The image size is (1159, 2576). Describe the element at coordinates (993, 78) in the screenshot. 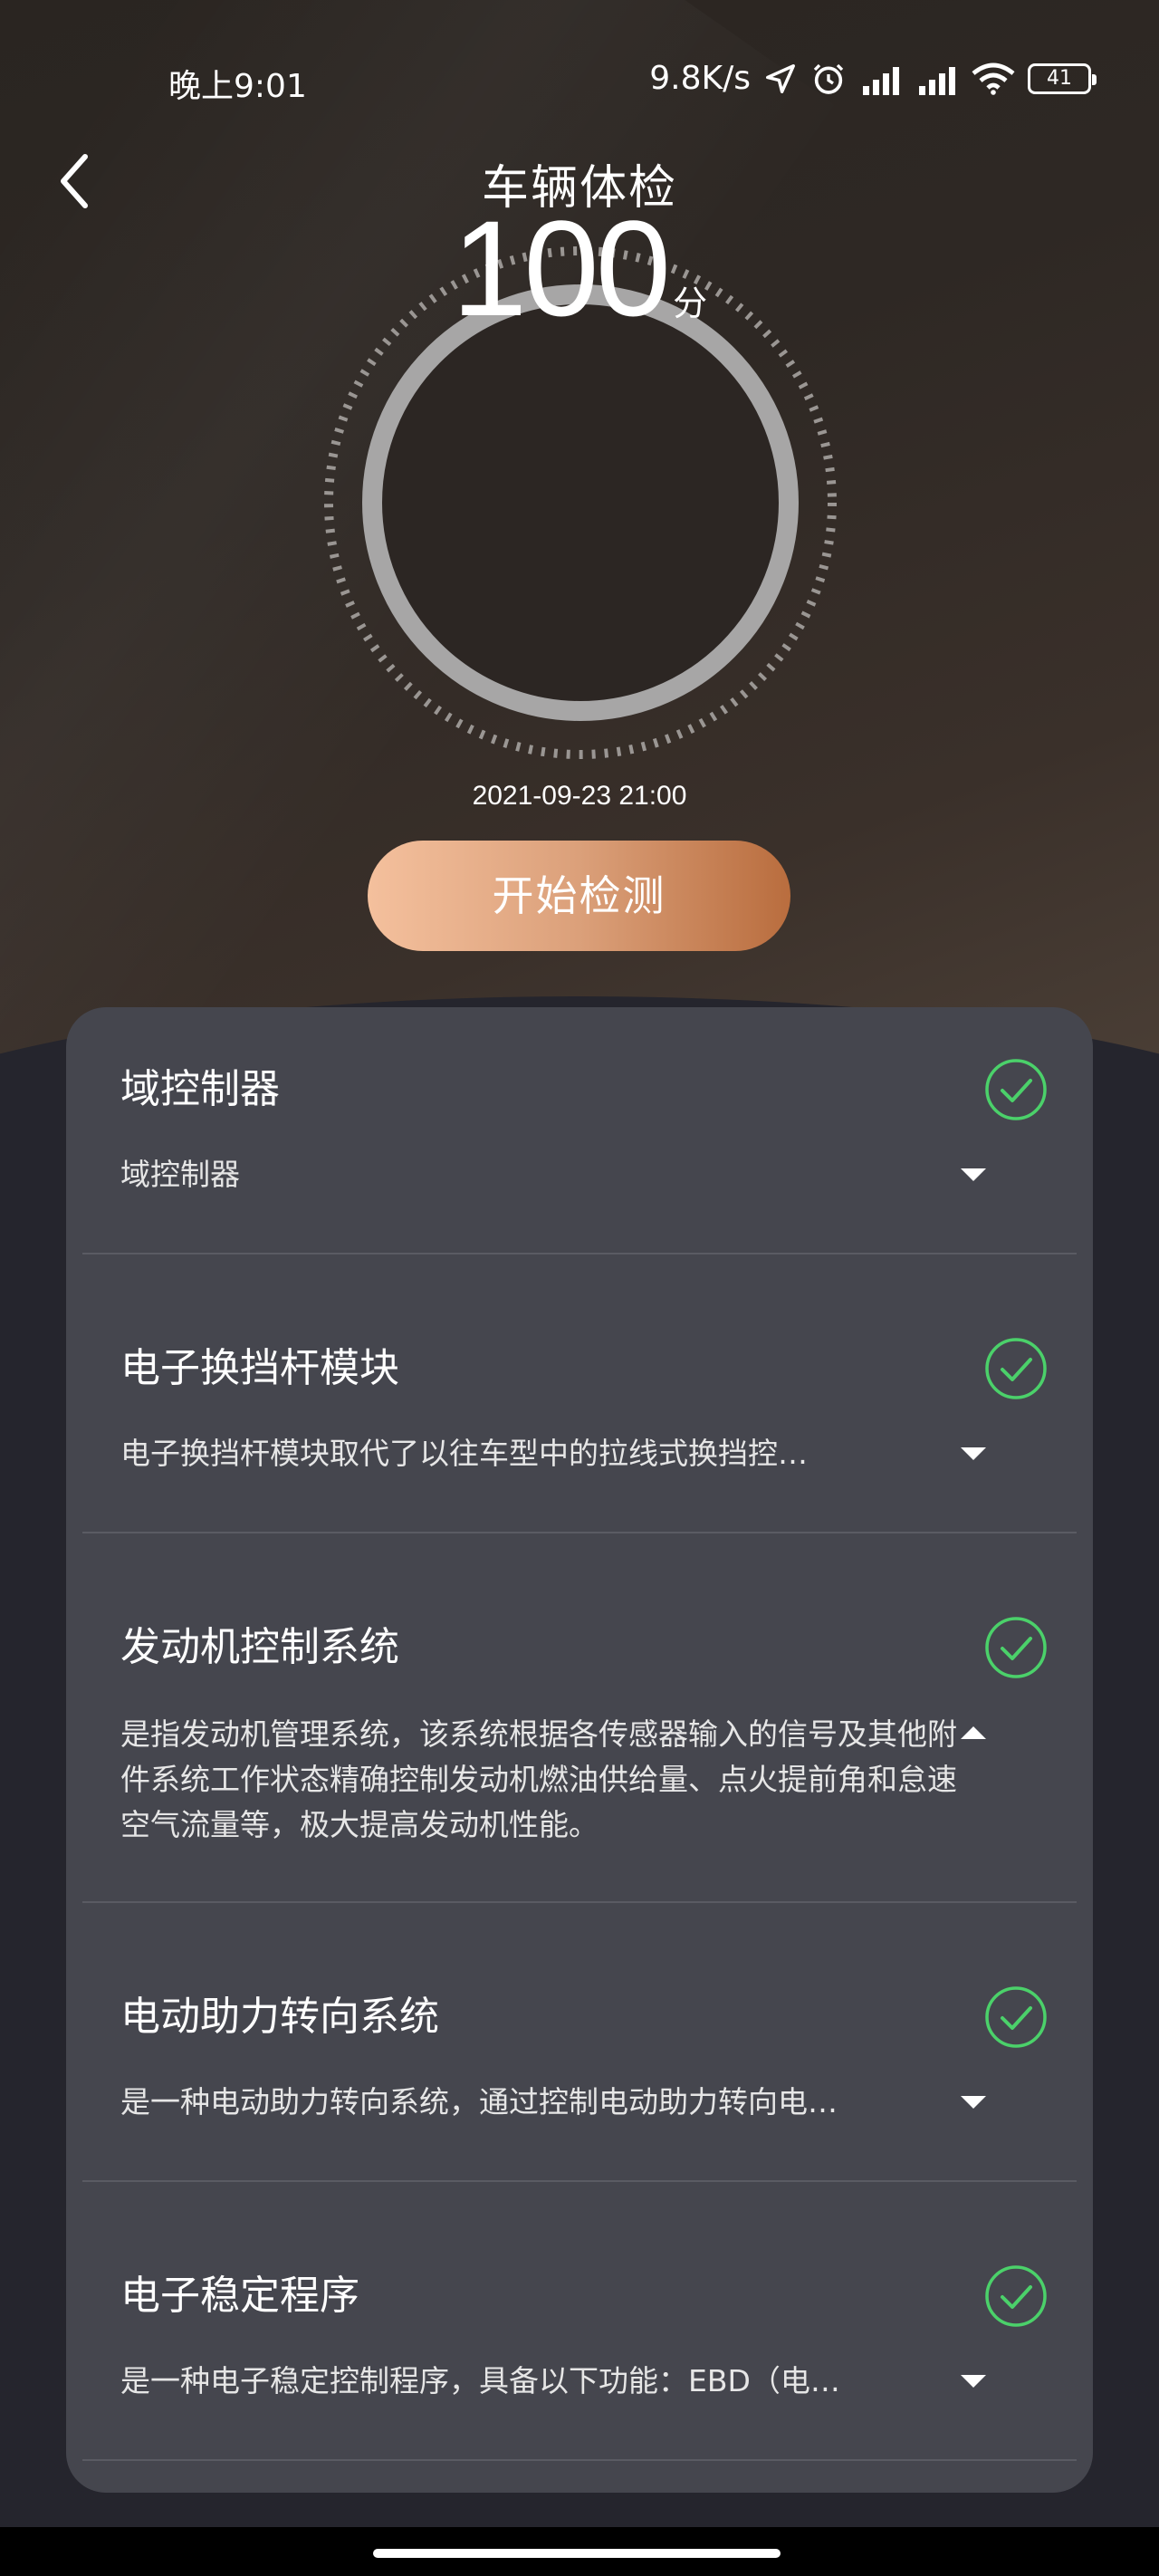

I see `wifi-icon` at that location.